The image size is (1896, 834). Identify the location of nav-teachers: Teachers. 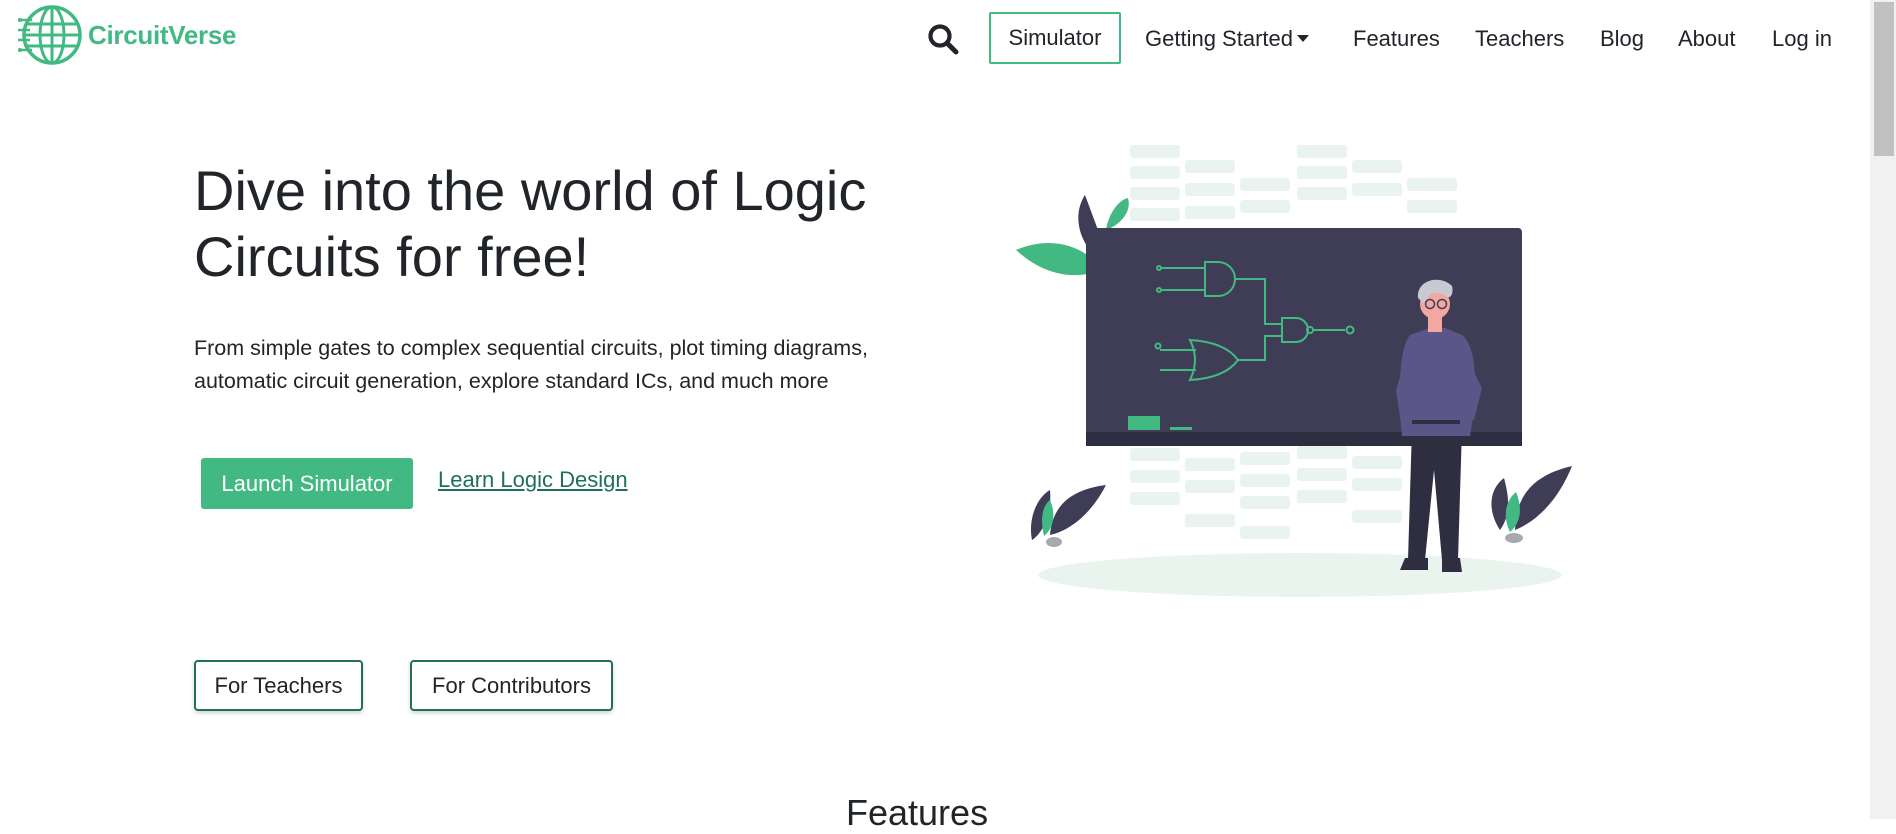
(1519, 39).